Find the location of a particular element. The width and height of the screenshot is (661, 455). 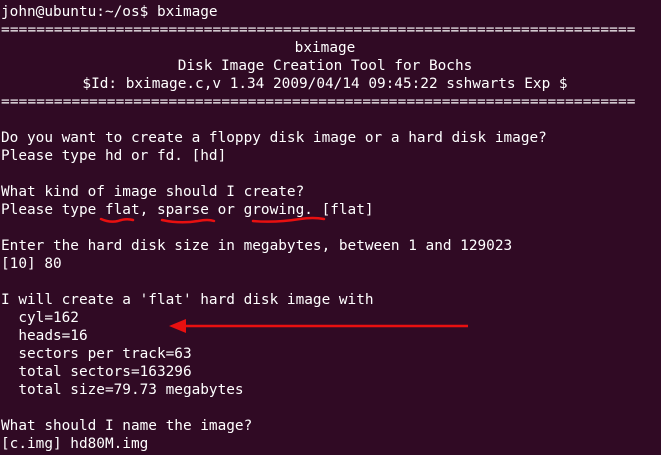

underline-sparse-mark is located at coordinates (188, 221).